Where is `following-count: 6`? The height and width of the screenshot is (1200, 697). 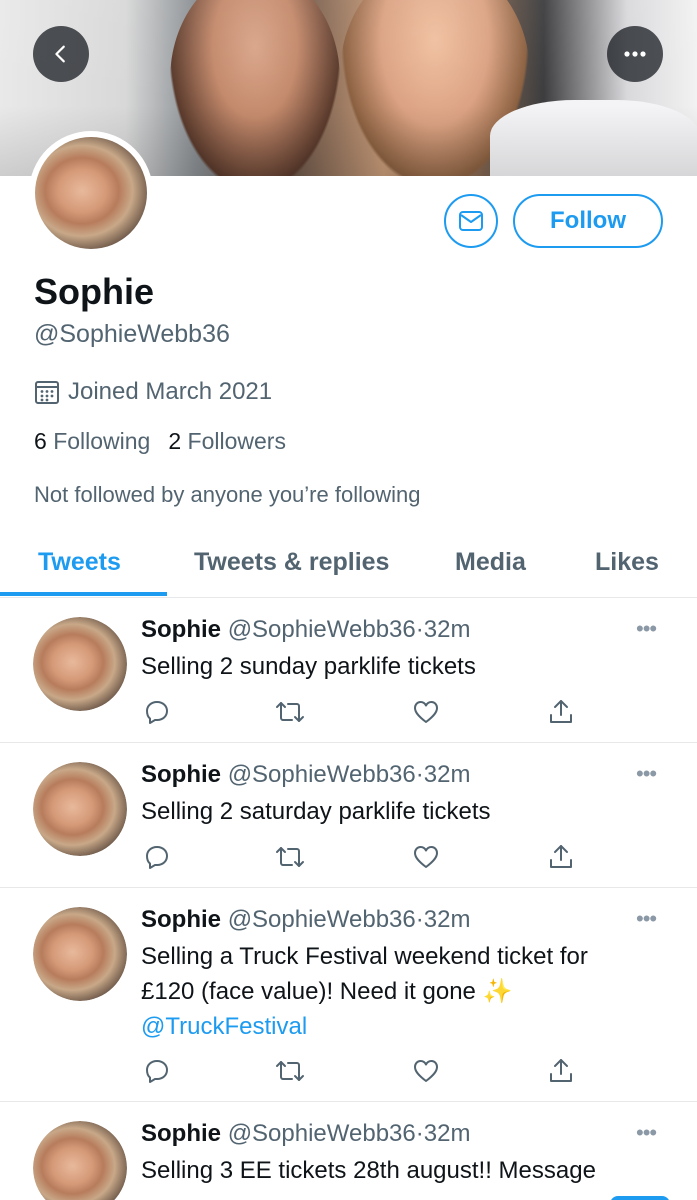 following-count: 6 is located at coordinates (40, 441).